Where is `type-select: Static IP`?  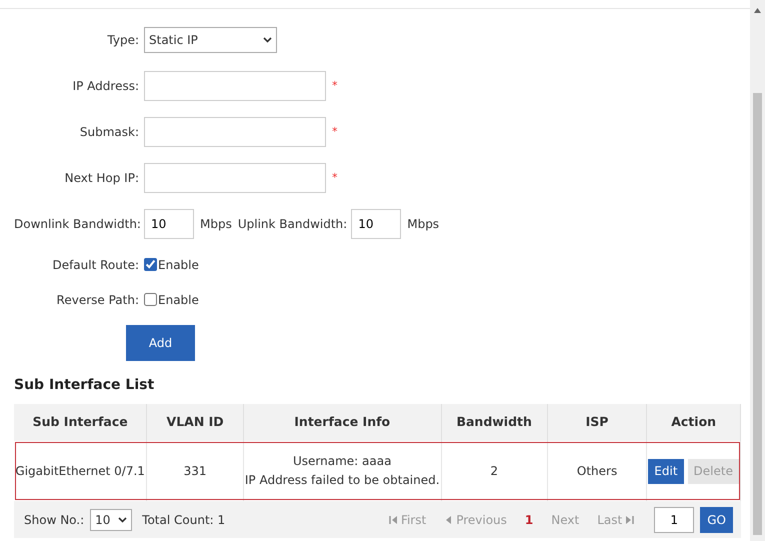 type-select: Static IP is located at coordinates (210, 40).